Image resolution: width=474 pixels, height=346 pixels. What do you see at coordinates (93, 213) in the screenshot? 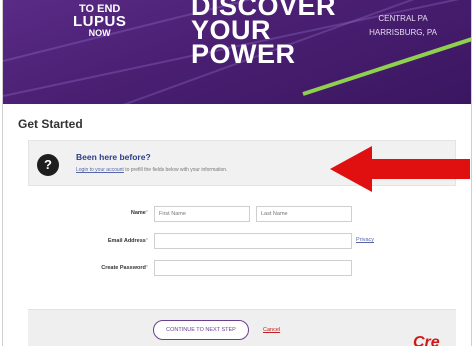
I see `name-label: Name*` at bounding box center [93, 213].